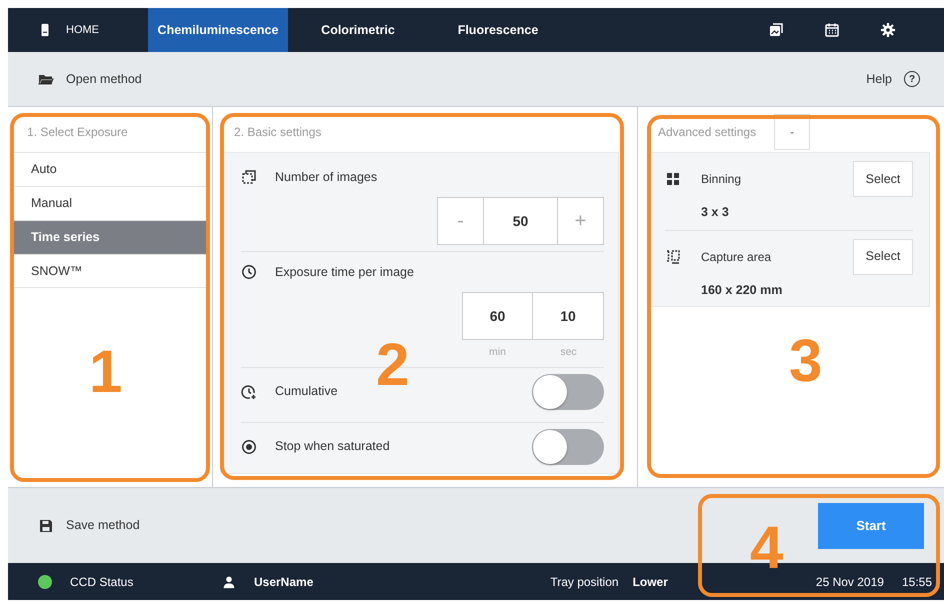  Describe the element at coordinates (306, 391) in the screenshot. I see `setting-label: Cumulative` at that location.